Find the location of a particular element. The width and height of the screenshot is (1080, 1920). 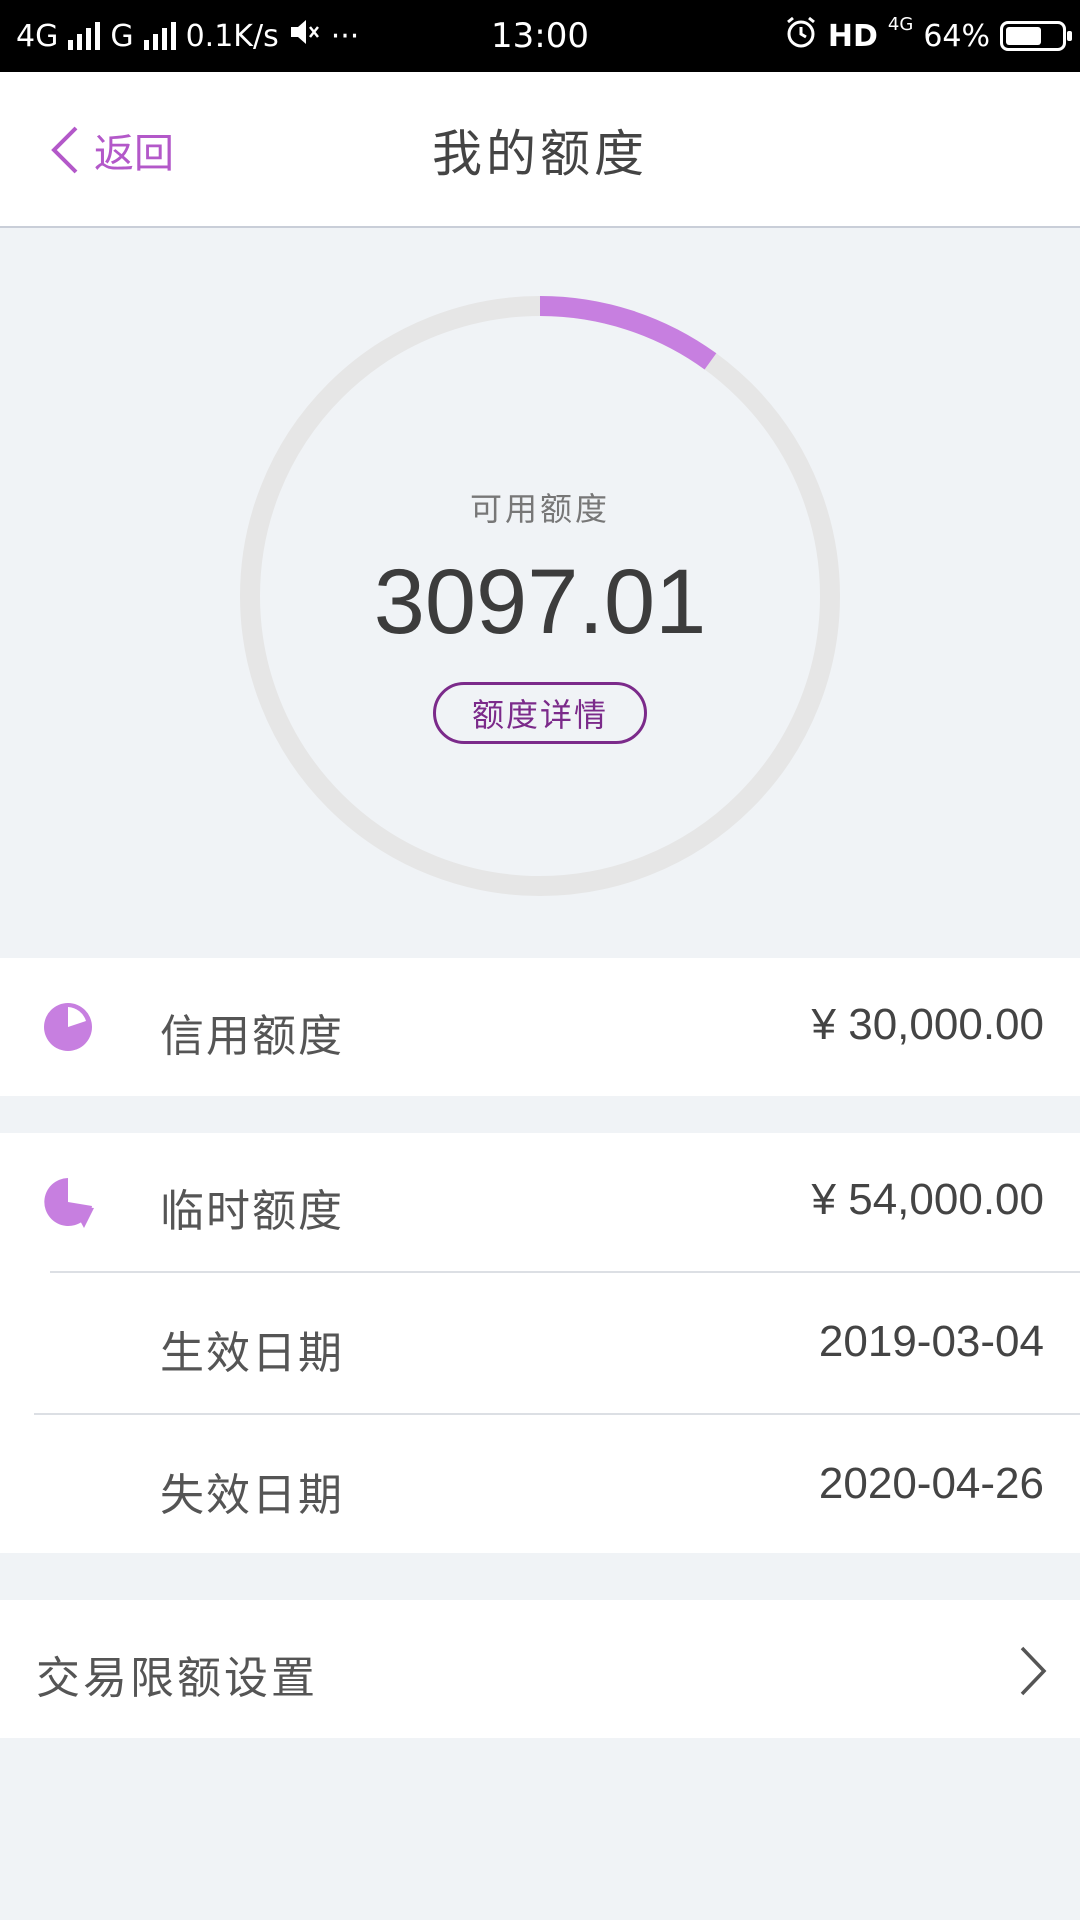

transaction-limit-setting-row: 交易限额设置 is located at coordinates (540, 1669).